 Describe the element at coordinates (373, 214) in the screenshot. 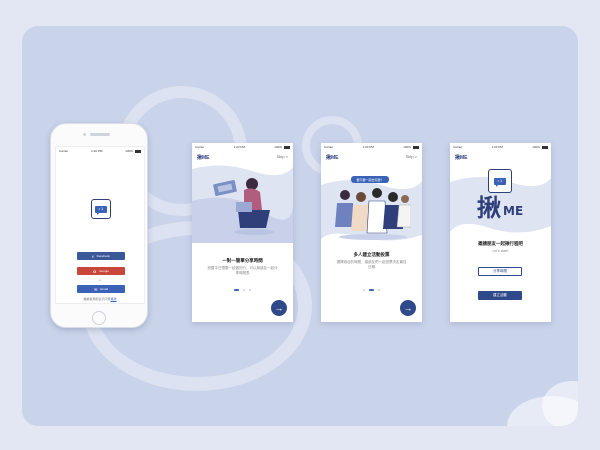

I see `group-friends-illustration` at that location.